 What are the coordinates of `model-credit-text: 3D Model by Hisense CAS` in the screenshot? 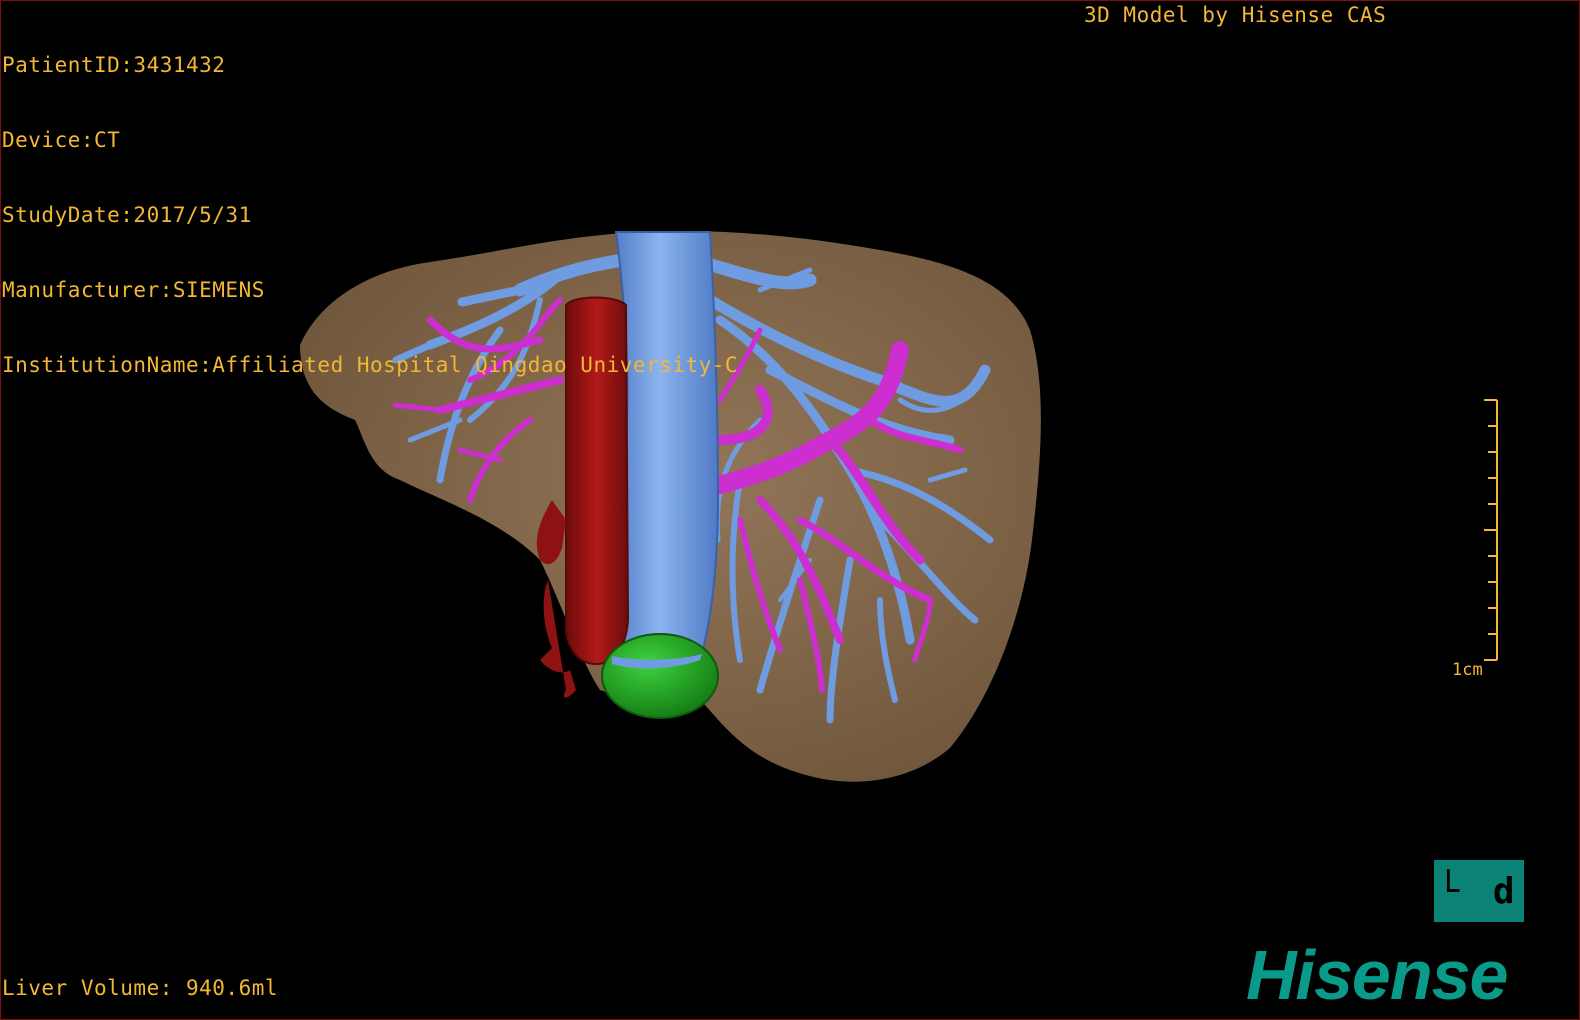 It's located at (1235, 15).